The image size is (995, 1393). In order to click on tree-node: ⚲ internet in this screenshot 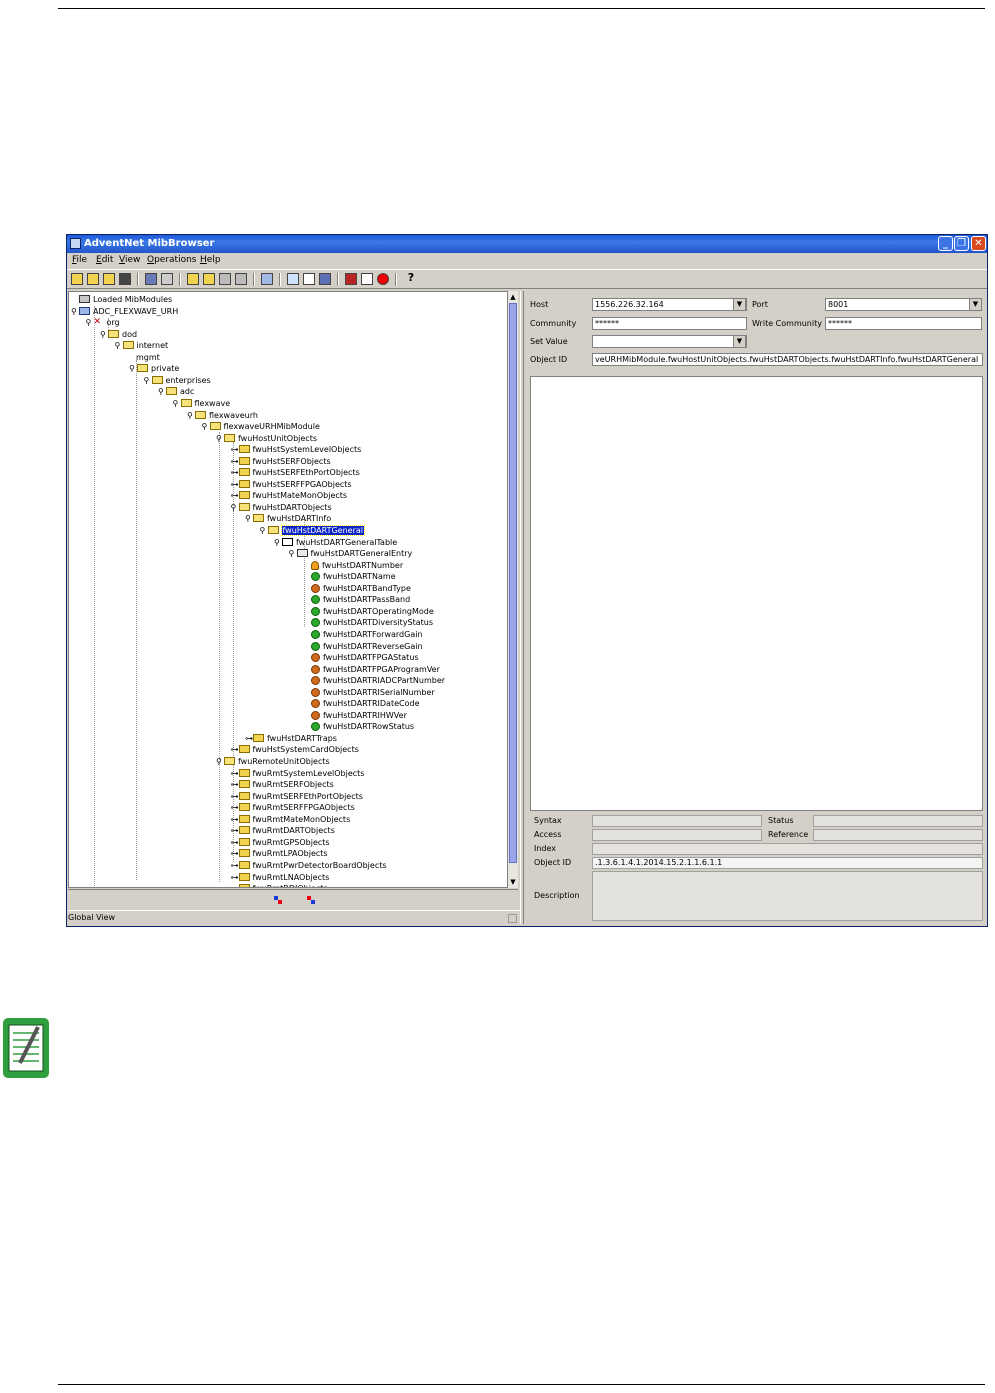, I will do `click(141, 345)`.